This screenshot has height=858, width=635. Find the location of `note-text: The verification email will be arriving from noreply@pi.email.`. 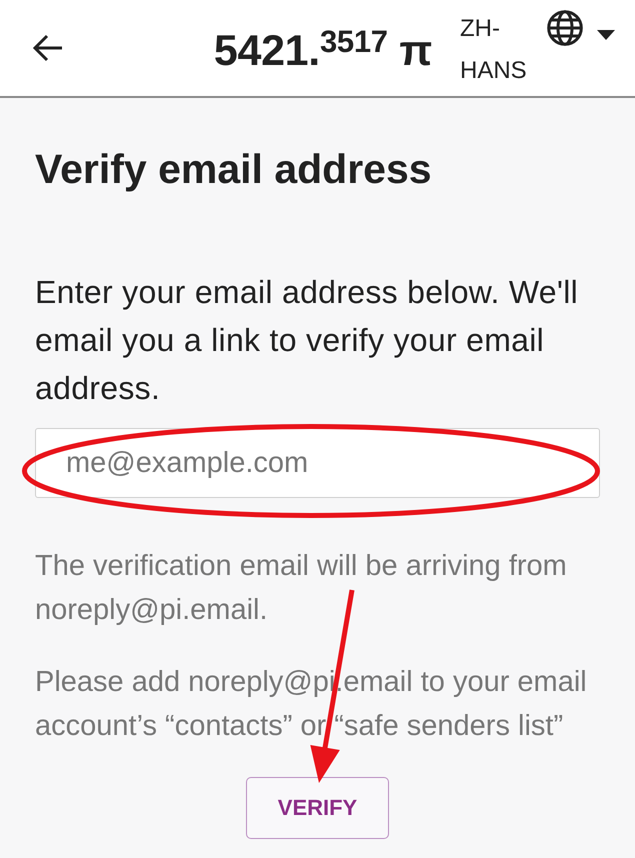

note-text: The verification email will be arriving from noreply@pi.email. is located at coordinates (301, 588).